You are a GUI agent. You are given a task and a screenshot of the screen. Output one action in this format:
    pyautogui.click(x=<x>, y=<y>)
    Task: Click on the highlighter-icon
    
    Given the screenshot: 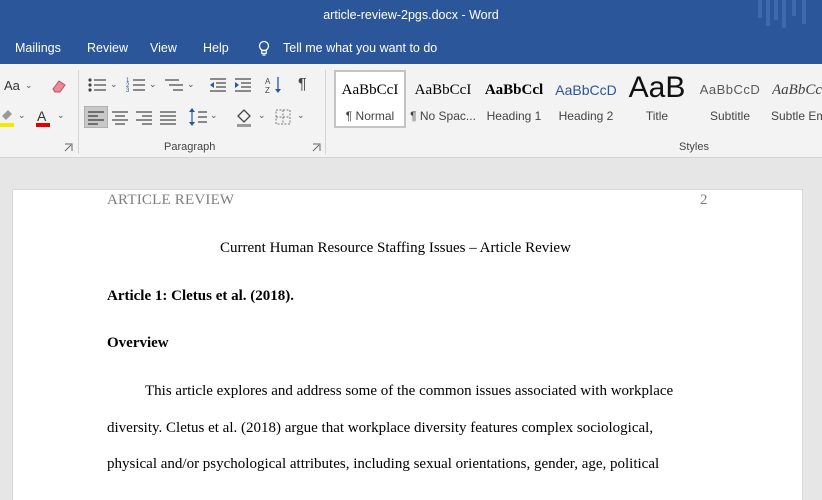 What is the action you would take?
    pyautogui.click(x=8, y=118)
    